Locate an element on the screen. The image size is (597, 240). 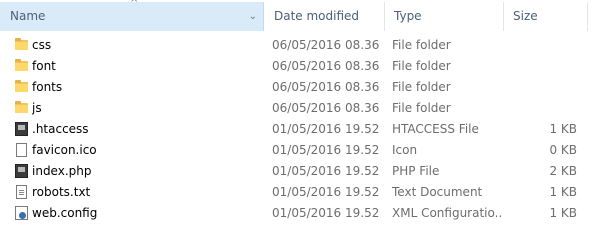
text-file-icon is located at coordinates (22, 192).